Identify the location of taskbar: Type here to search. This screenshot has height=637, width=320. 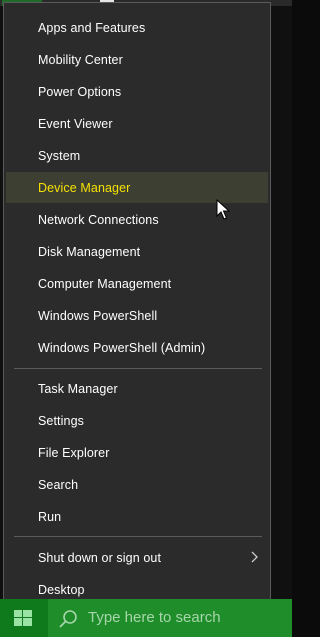
(146, 618).